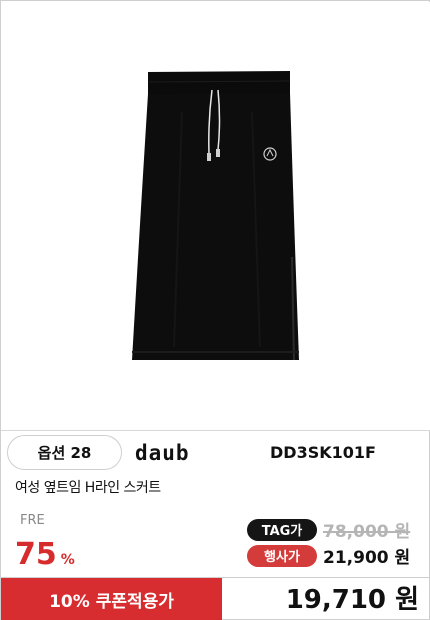 The height and width of the screenshot is (620, 430). Describe the element at coordinates (32, 520) in the screenshot. I see `size-label: FRE` at that location.